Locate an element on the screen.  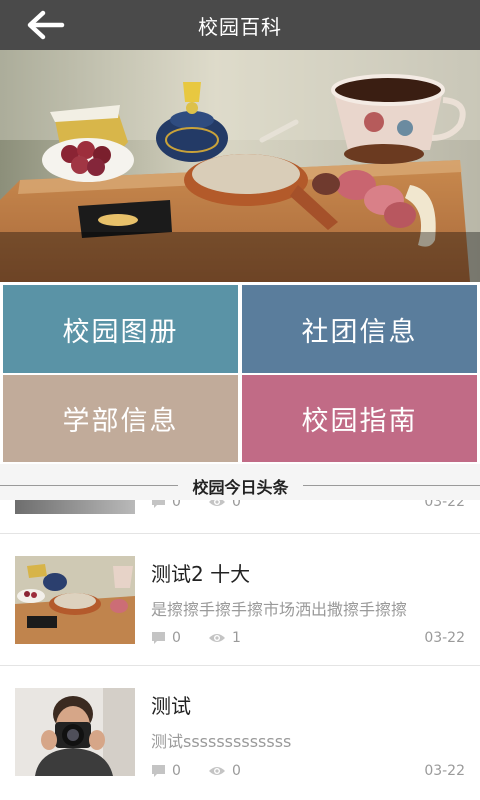
top-bar: 校园百科 is located at coordinates (240, 25).